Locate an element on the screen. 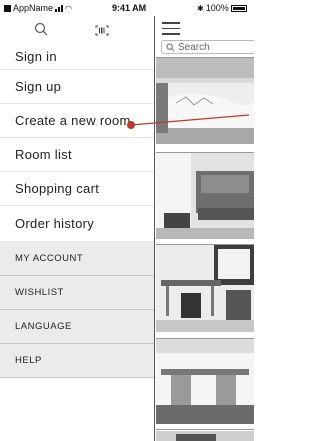 The width and height of the screenshot is (320, 441). menu-item-my-account: MY ACCOUNT is located at coordinates (77, 259).